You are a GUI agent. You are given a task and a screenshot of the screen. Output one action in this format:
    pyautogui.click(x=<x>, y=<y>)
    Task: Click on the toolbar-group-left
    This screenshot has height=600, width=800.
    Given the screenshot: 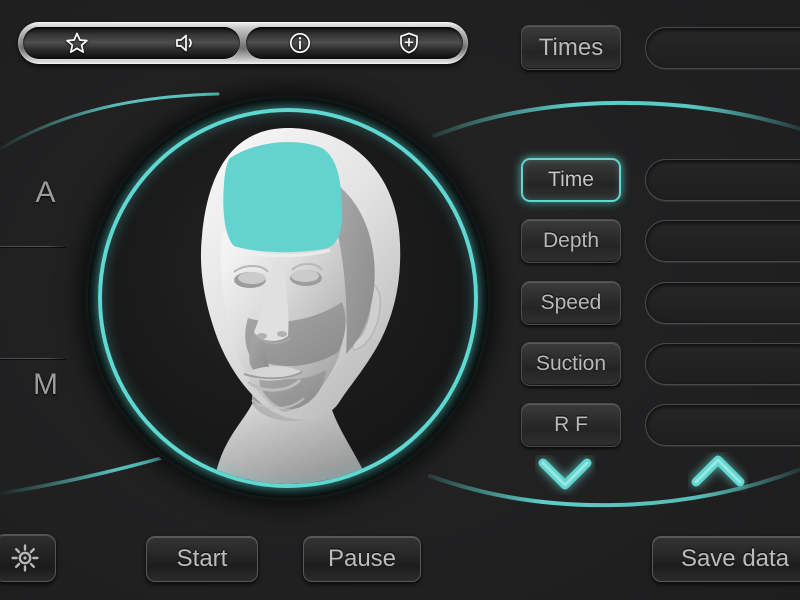 What is the action you would take?
    pyautogui.click(x=131, y=43)
    